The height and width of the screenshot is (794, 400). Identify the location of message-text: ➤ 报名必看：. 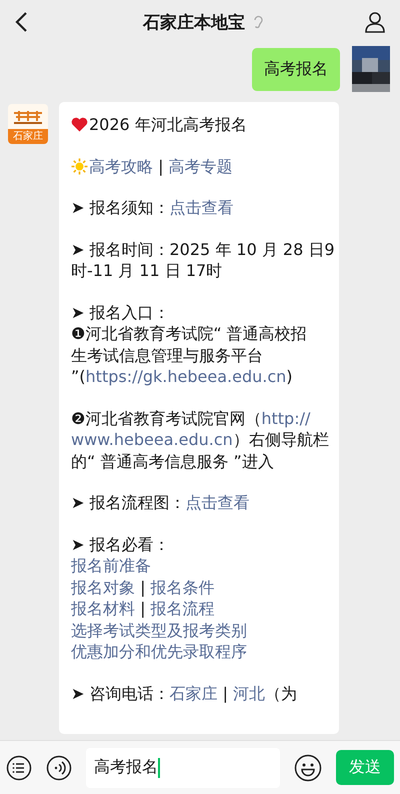
(120, 544).